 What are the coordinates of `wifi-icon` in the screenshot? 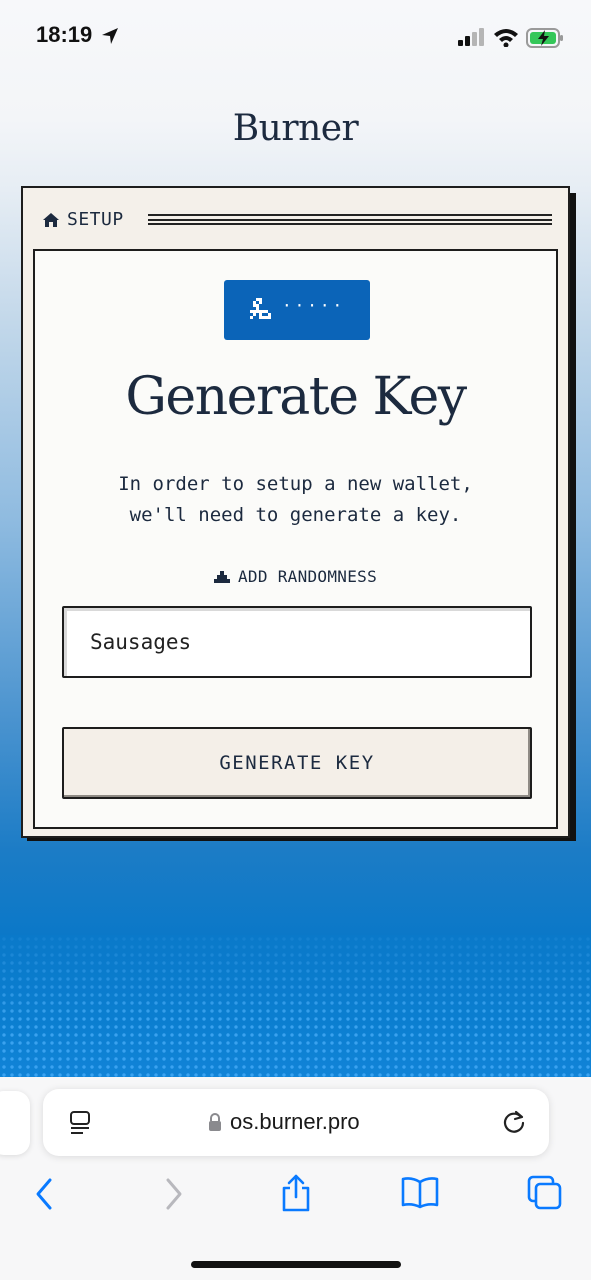 It's located at (506, 39).